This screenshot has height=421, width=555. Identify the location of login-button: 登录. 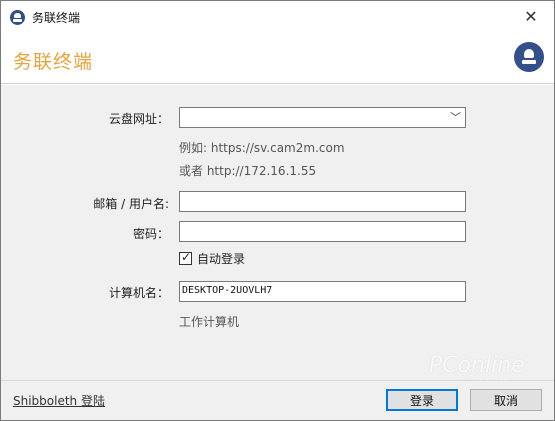
(422, 400).